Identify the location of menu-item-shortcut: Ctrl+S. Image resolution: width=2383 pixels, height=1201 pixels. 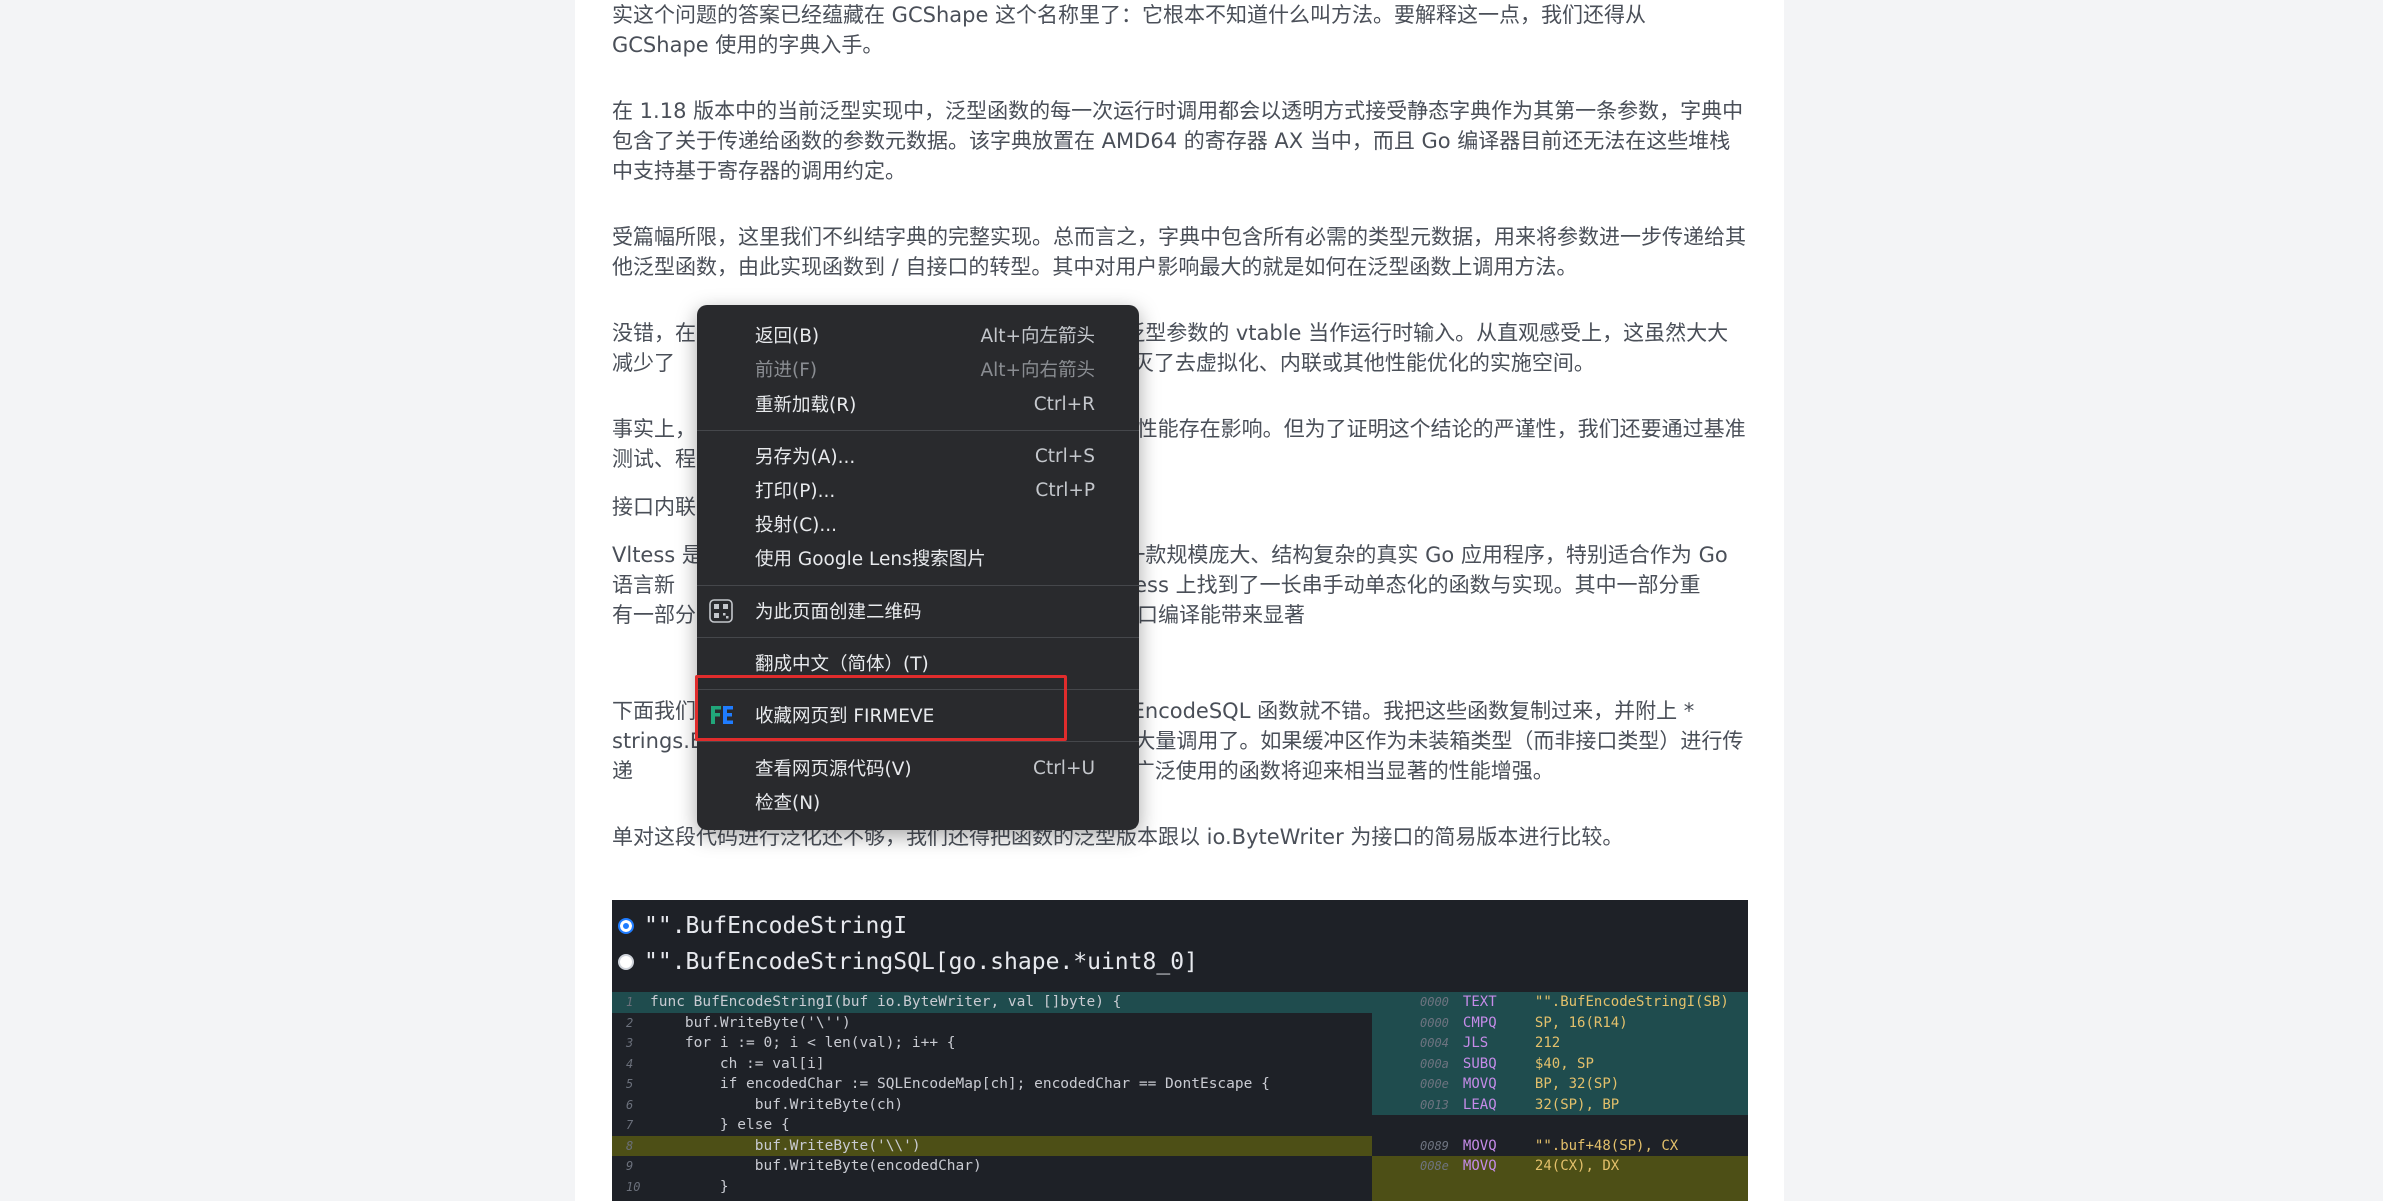
(1064, 456).